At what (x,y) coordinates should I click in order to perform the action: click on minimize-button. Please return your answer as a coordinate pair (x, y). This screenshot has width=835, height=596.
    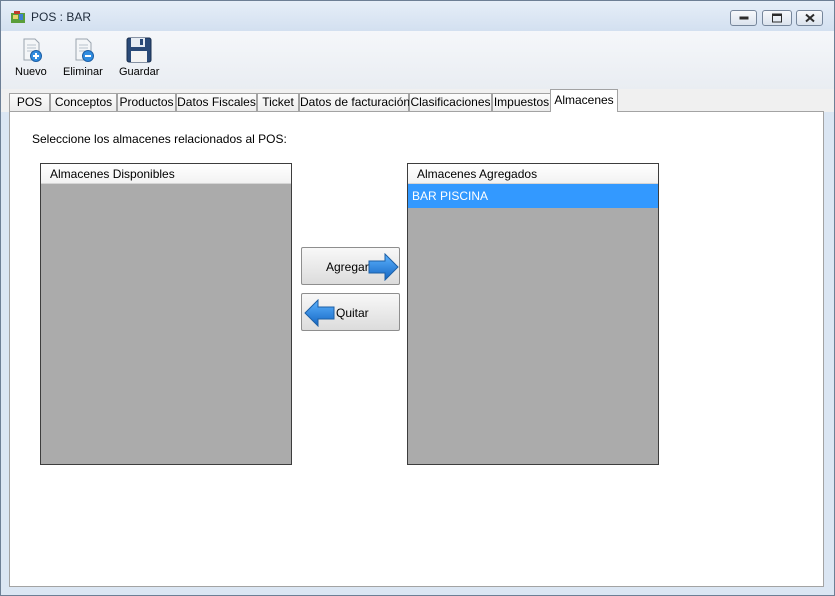
    Looking at the image, I should click on (743, 18).